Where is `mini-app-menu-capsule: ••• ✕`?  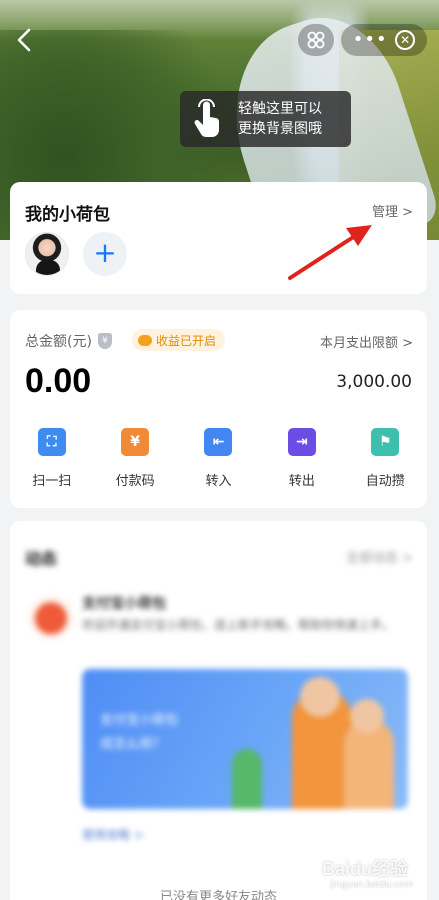 mini-app-menu-capsule: ••• ✕ is located at coordinates (384, 40).